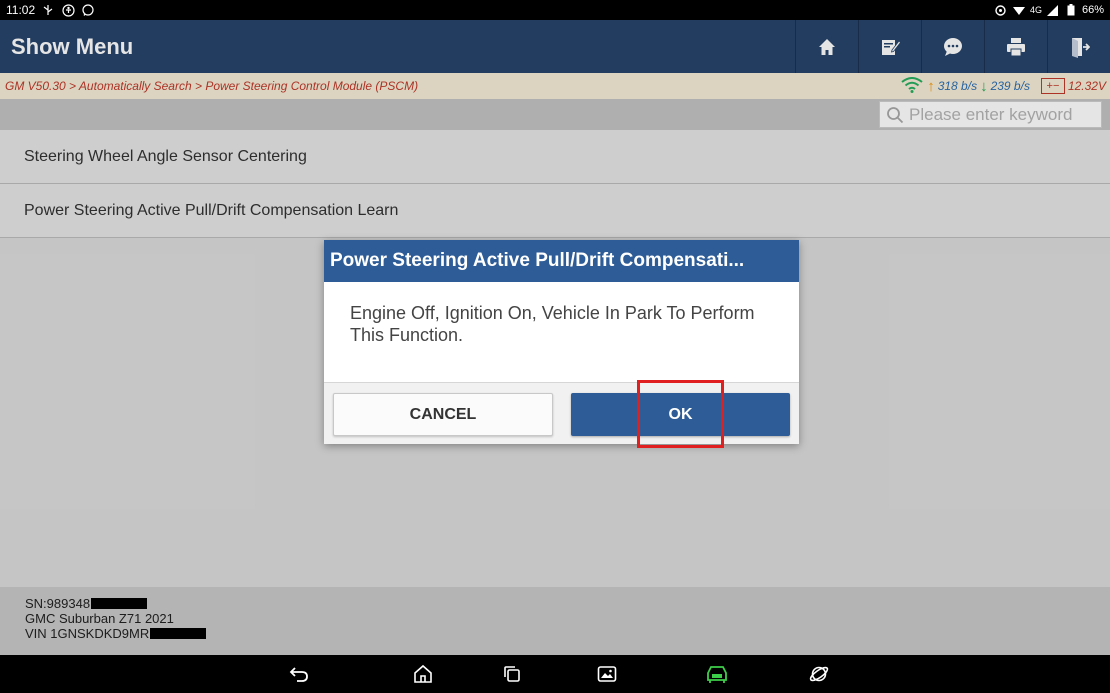 Image resolution: width=1110 pixels, height=693 pixels. What do you see at coordinates (1071, 10) in the screenshot?
I see `battery-icon` at bounding box center [1071, 10].